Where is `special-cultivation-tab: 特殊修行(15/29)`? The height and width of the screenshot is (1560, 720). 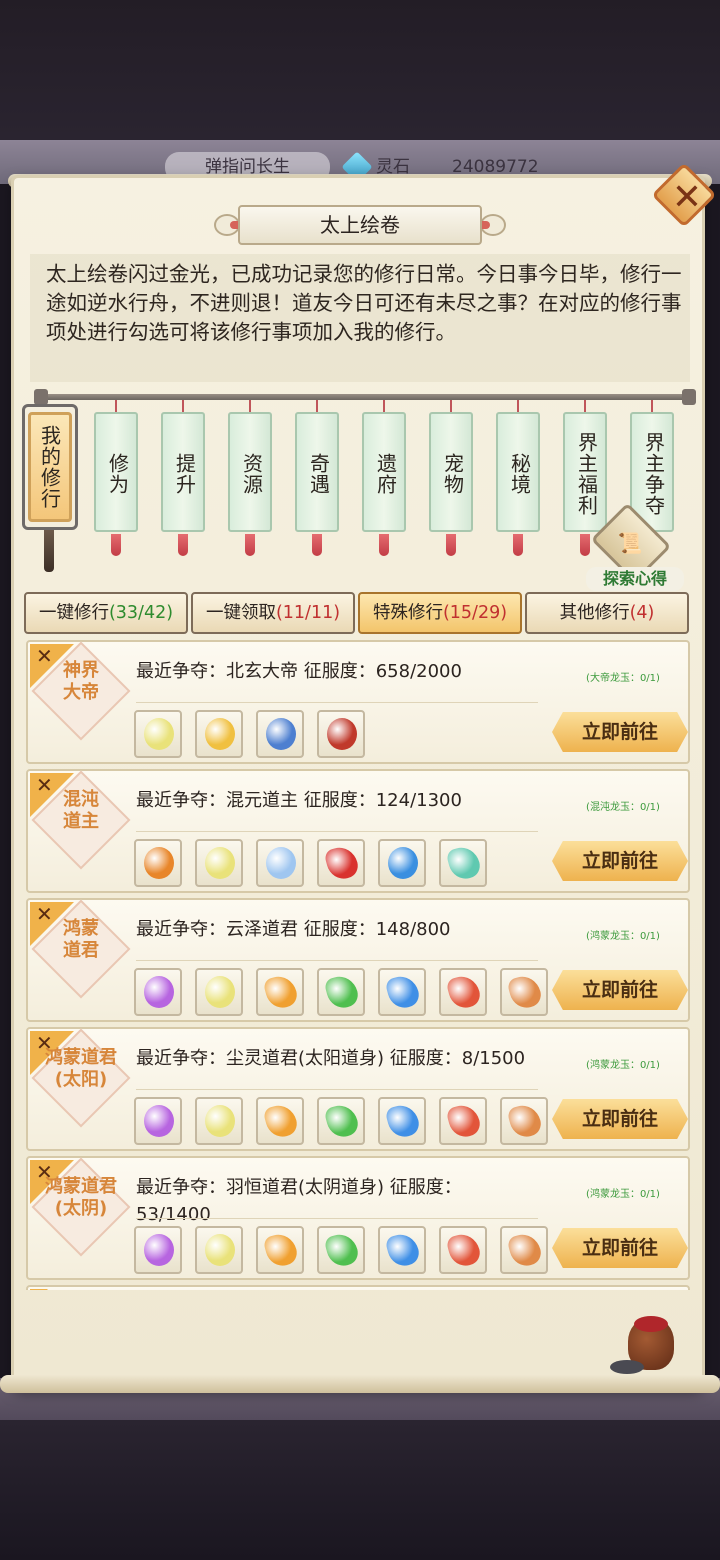
special-cultivation-tab: 特殊修行(15/29) is located at coordinates (440, 613).